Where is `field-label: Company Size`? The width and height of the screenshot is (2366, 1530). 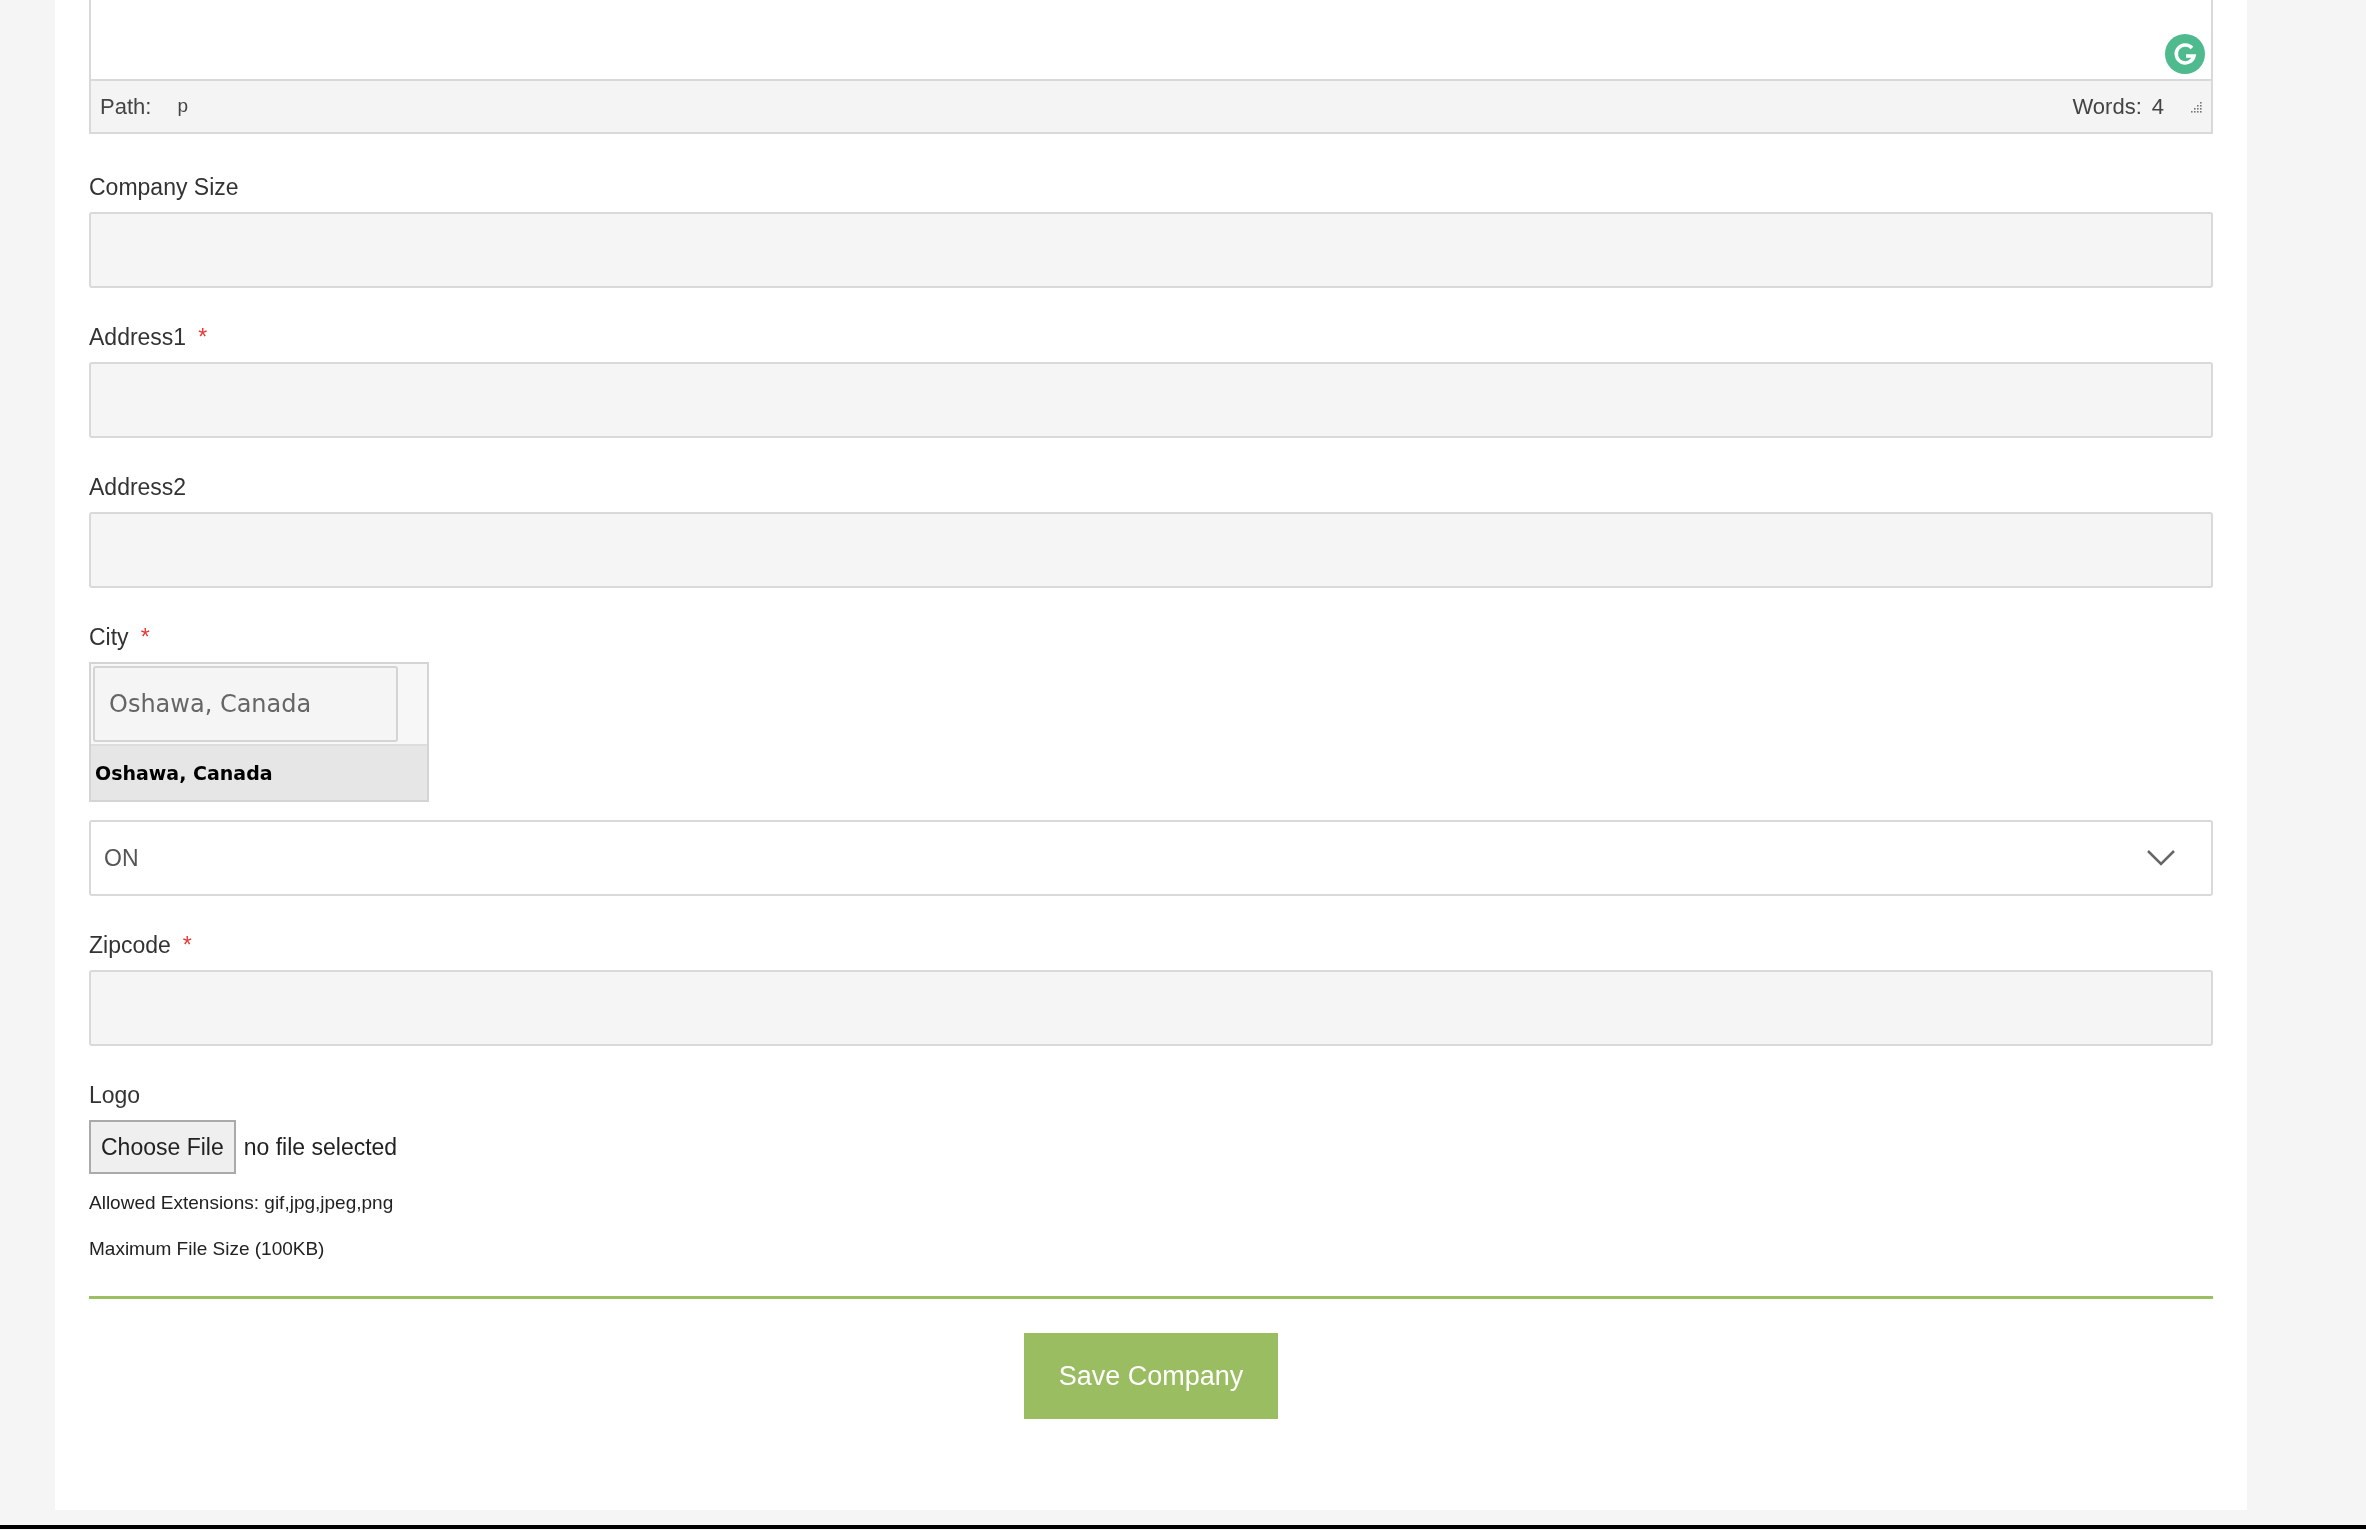
field-label: Company Size is located at coordinates (164, 187).